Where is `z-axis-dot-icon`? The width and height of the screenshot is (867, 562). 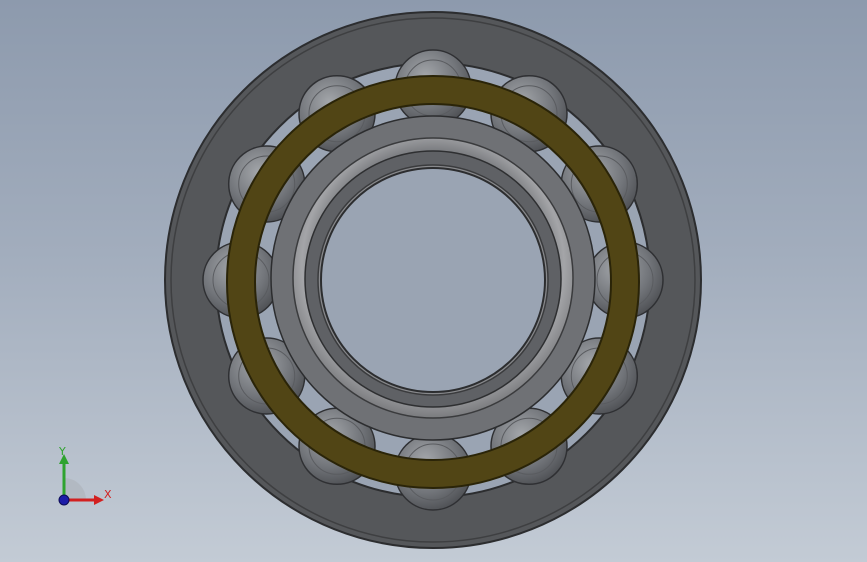 z-axis-dot-icon is located at coordinates (64, 500).